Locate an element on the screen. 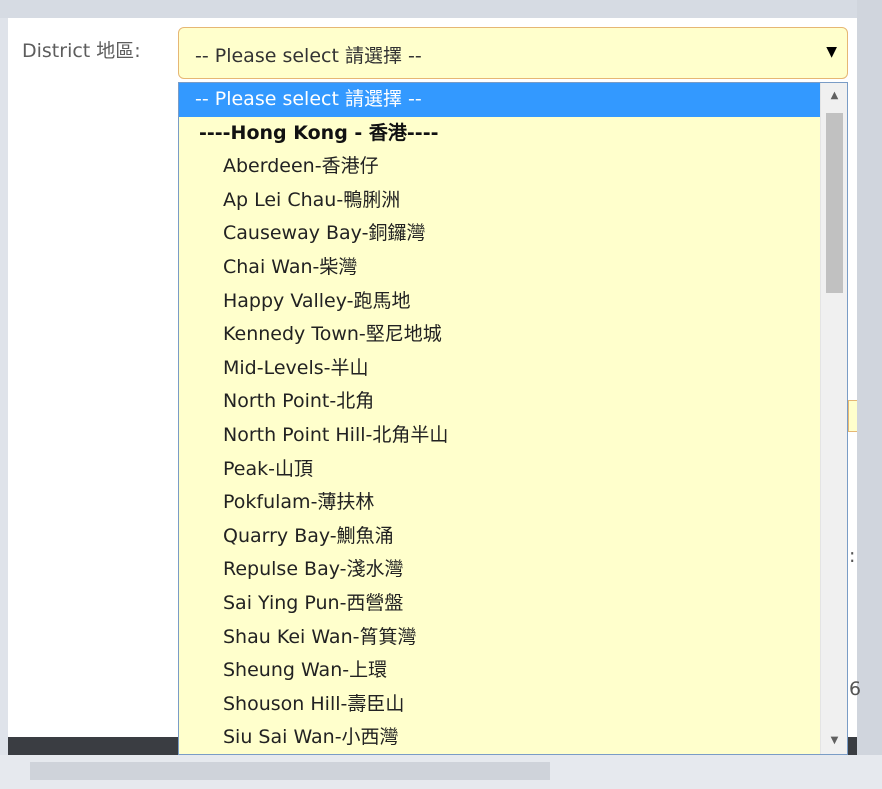  clipped-digit: 6 is located at coordinates (855, 689).